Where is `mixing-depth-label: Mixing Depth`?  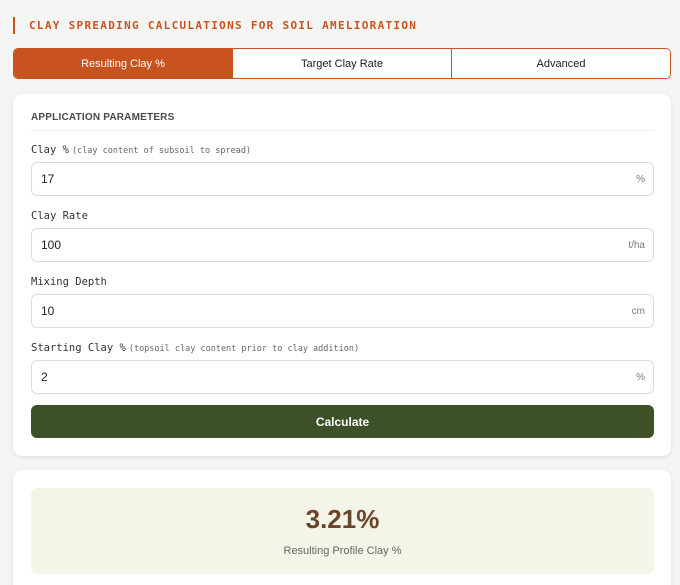
mixing-depth-label: Mixing Depth is located at coordinates (69, 282).